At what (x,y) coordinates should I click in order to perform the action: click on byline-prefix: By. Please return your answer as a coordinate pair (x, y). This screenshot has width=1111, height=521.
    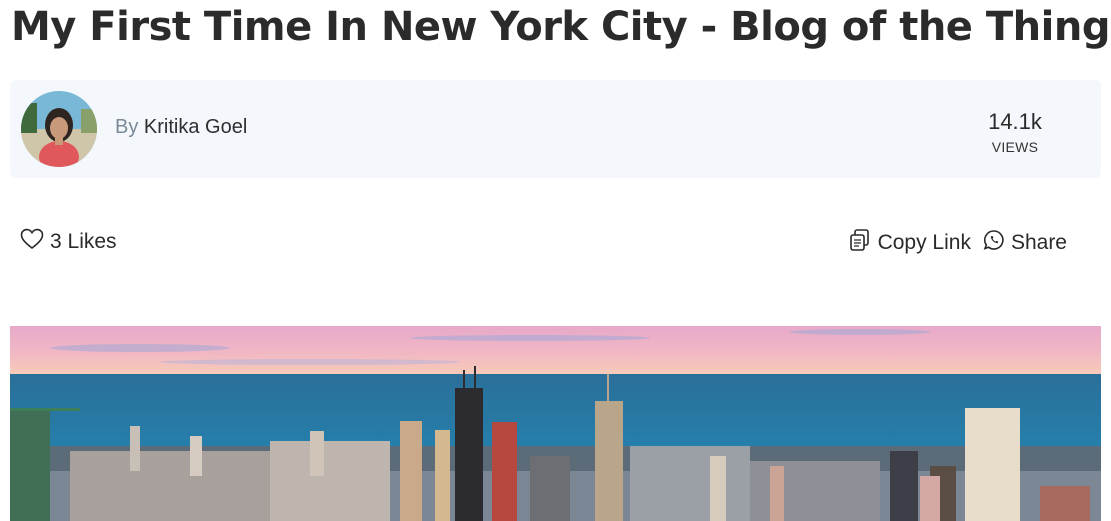
    Looking at the image, I should click on (127, 127).